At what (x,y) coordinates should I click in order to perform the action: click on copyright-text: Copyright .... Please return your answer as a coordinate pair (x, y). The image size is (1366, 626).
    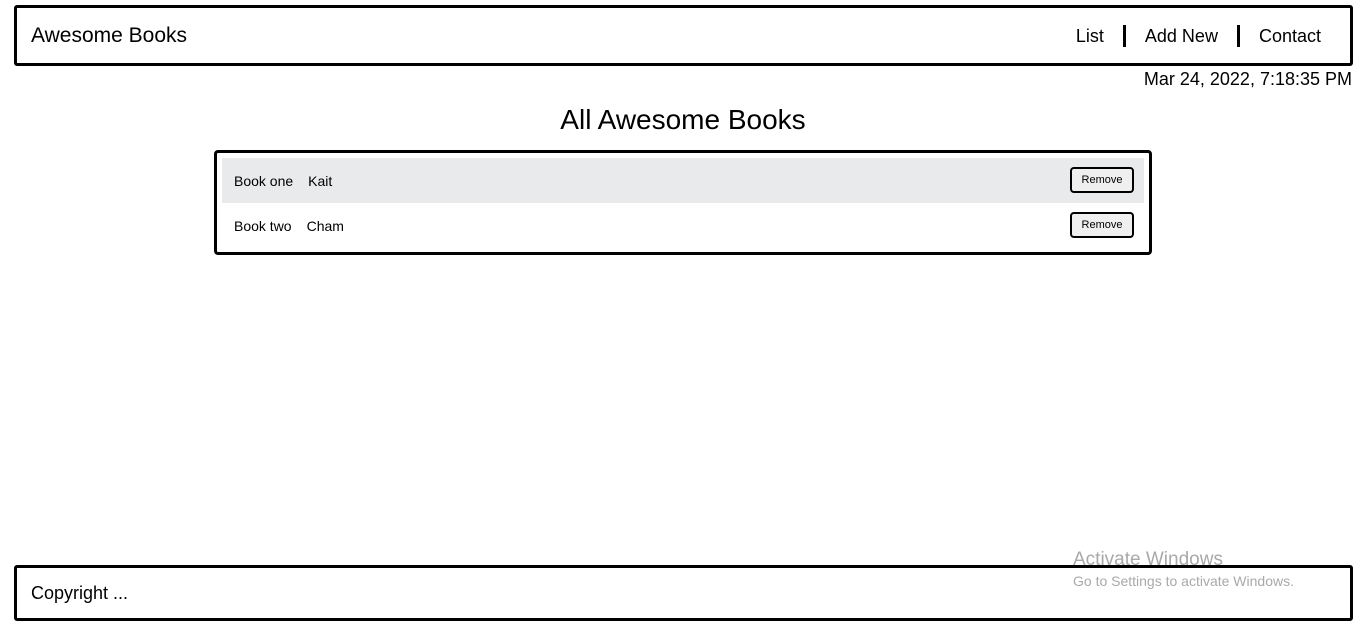
    Looking at the image, I should click on (80, 593).